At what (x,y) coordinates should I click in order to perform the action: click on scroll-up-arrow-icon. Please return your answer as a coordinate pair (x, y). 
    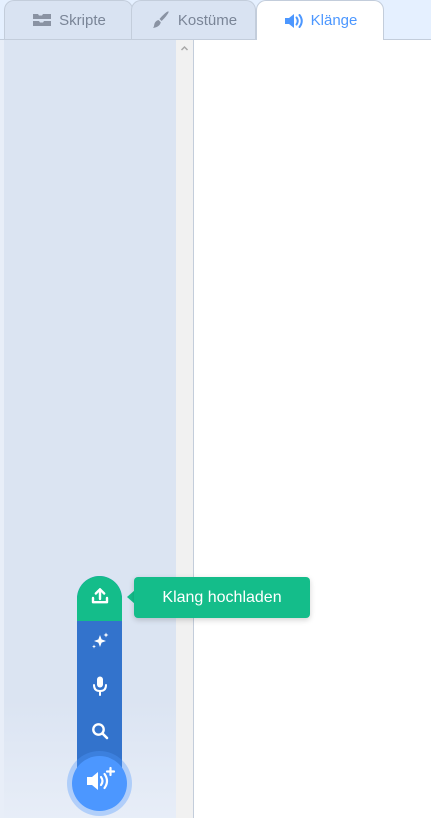
    Looking at the image, I should click on (184, 48).